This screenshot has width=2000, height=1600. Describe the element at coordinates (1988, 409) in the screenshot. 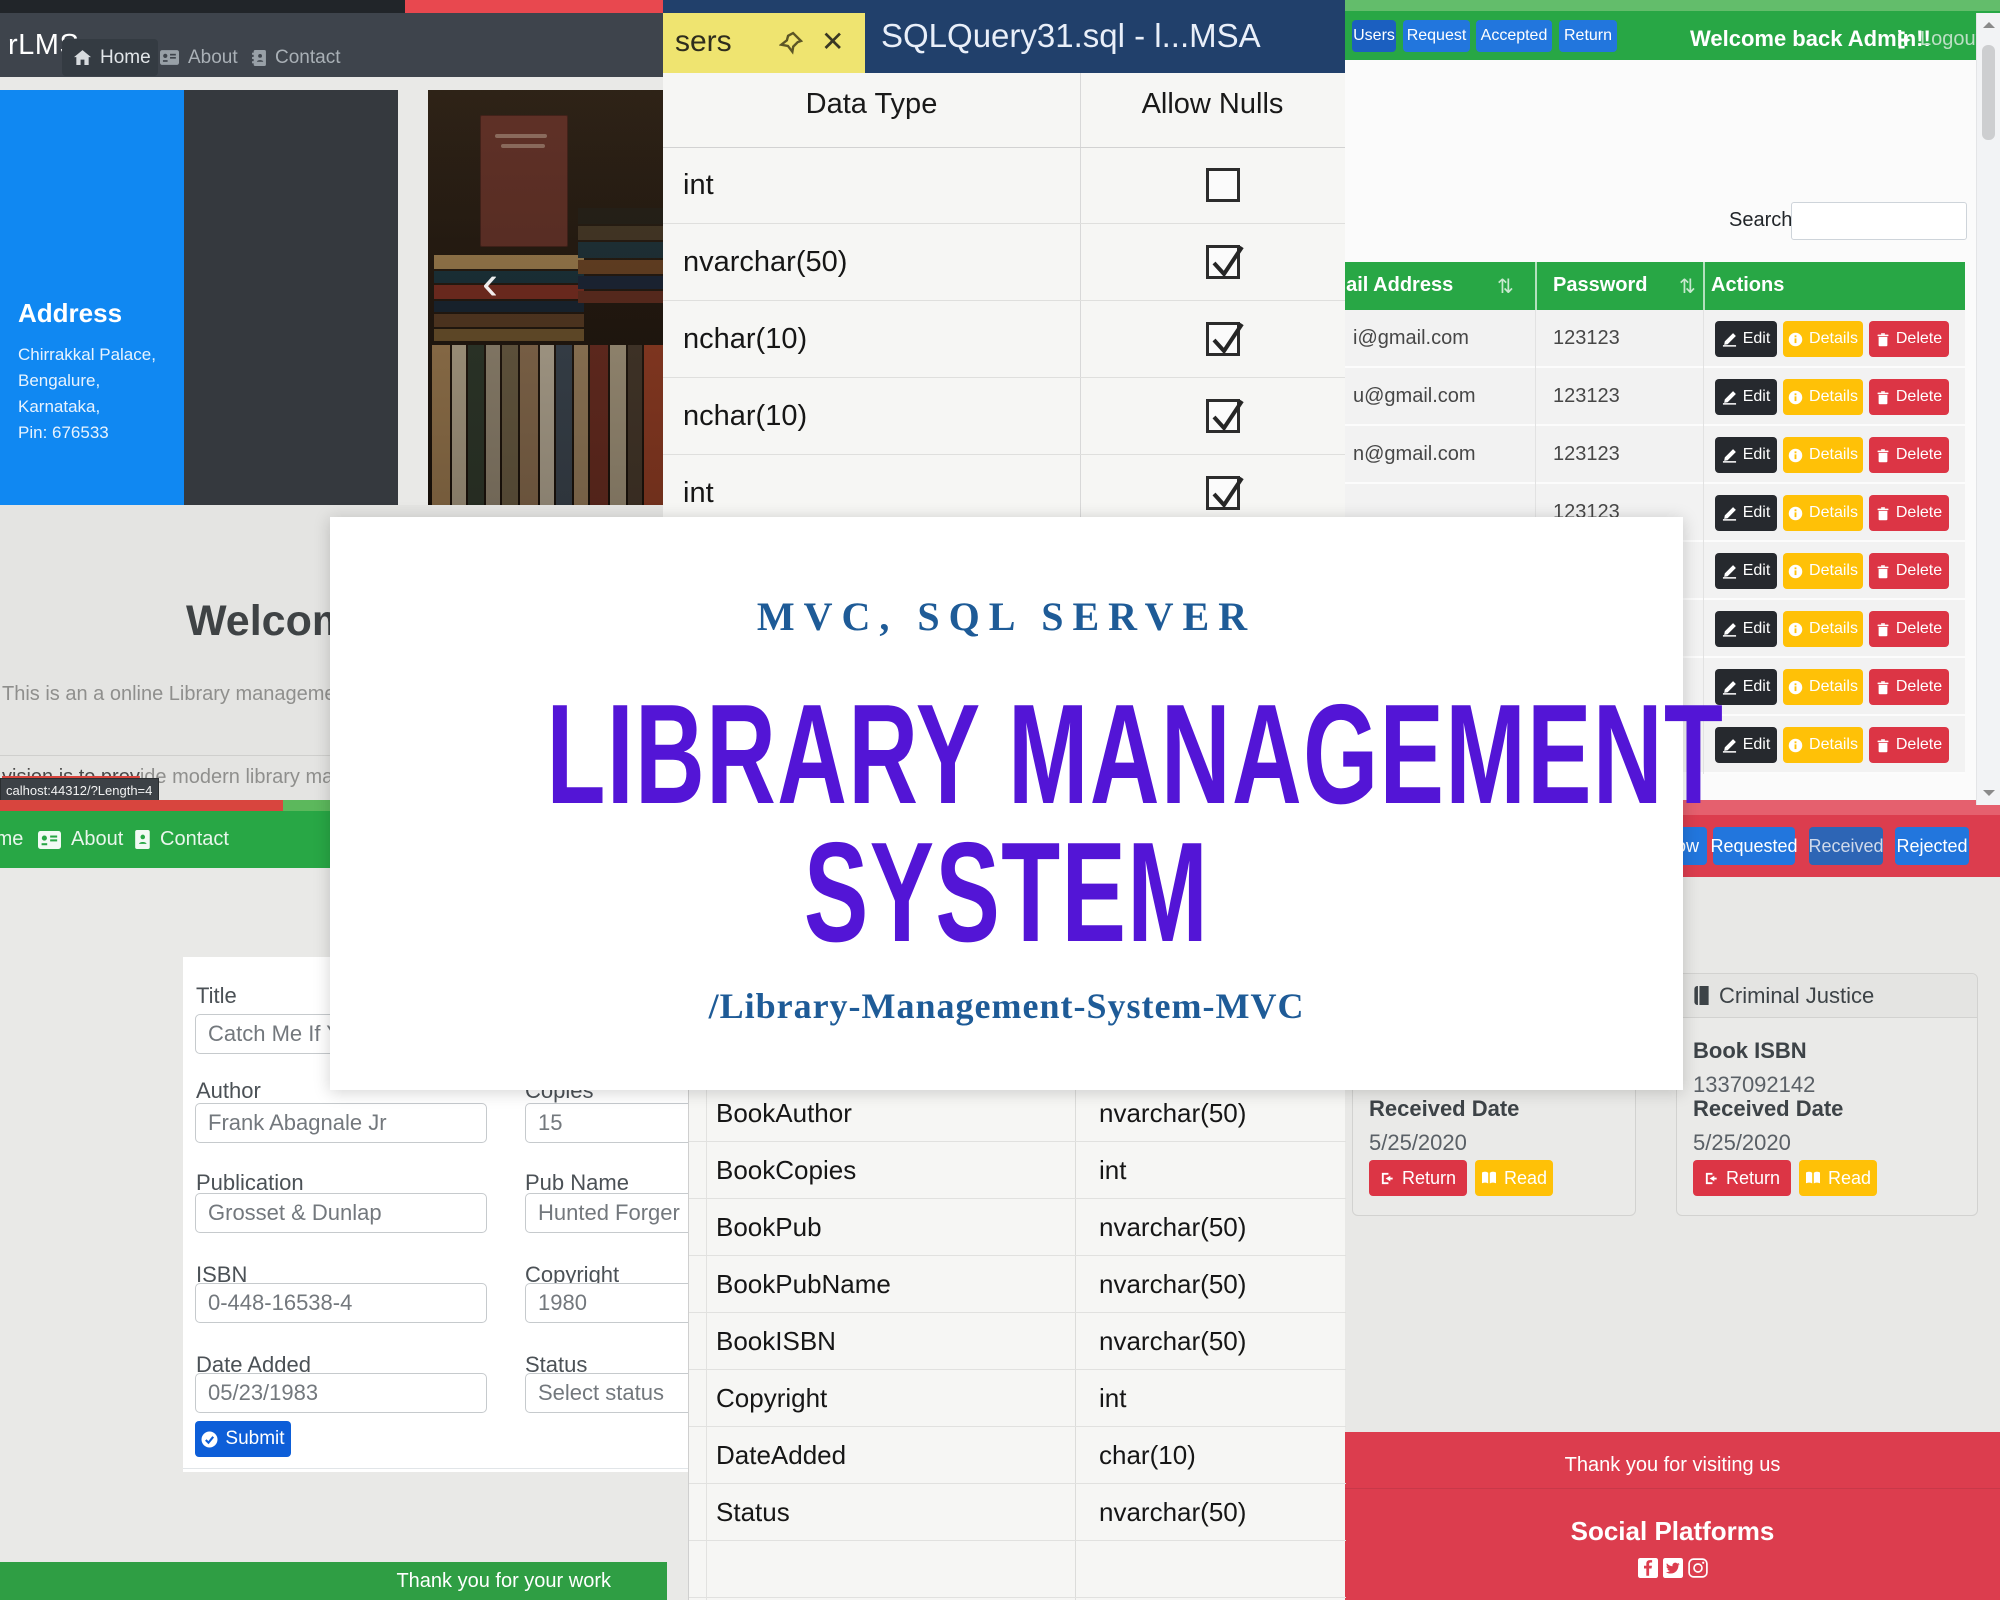

I see `scrollbar` at that location.